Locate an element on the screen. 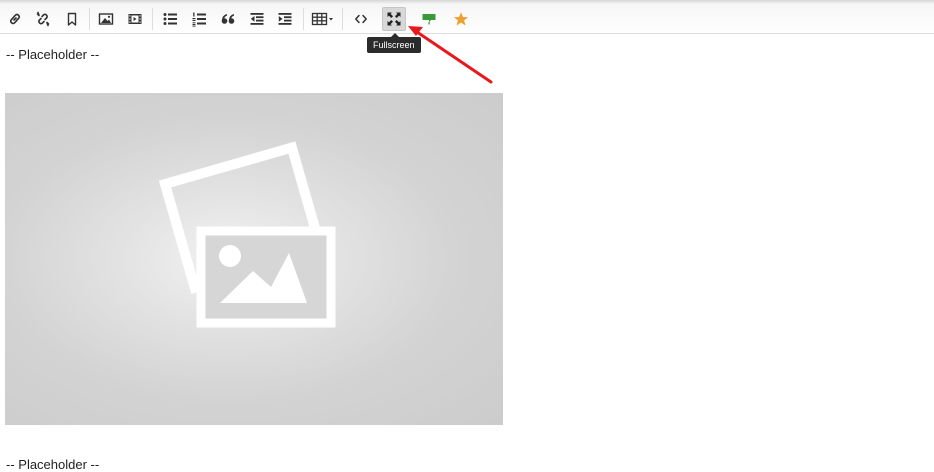 The image size is (934, 472). fullscreen-button is located at coordinates (394, 19).